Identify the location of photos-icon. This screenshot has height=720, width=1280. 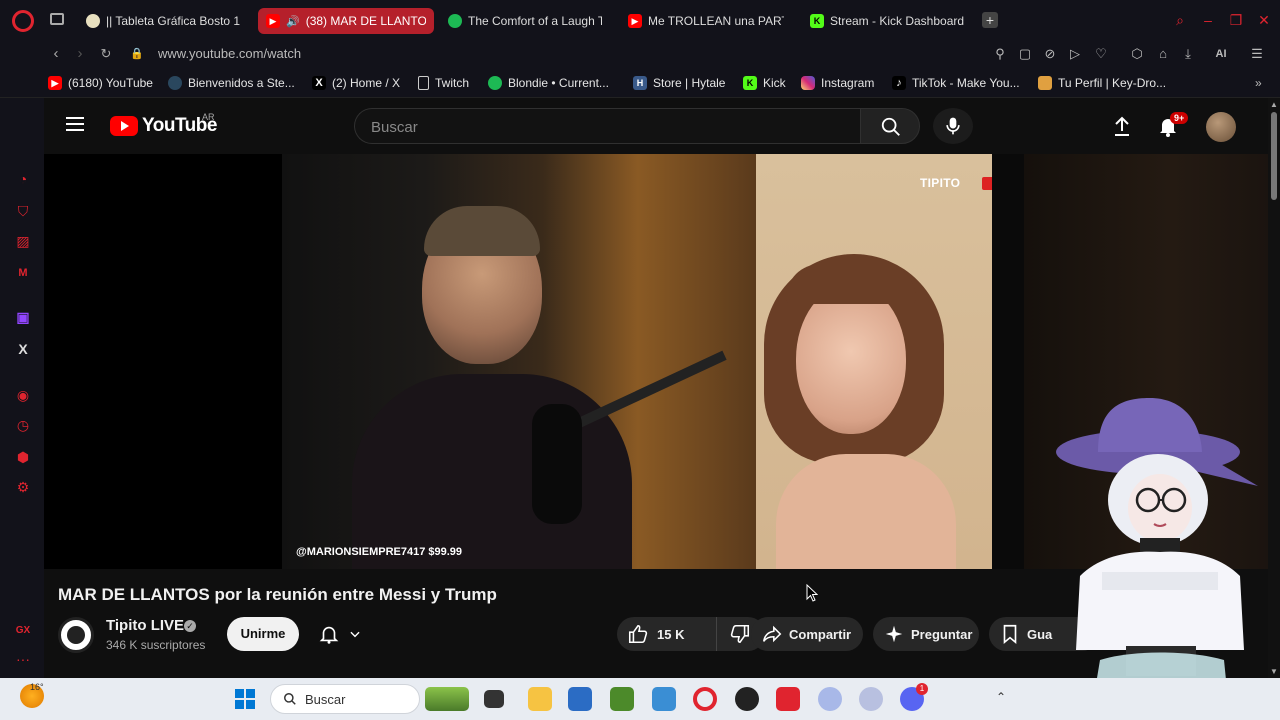
(664, 699).